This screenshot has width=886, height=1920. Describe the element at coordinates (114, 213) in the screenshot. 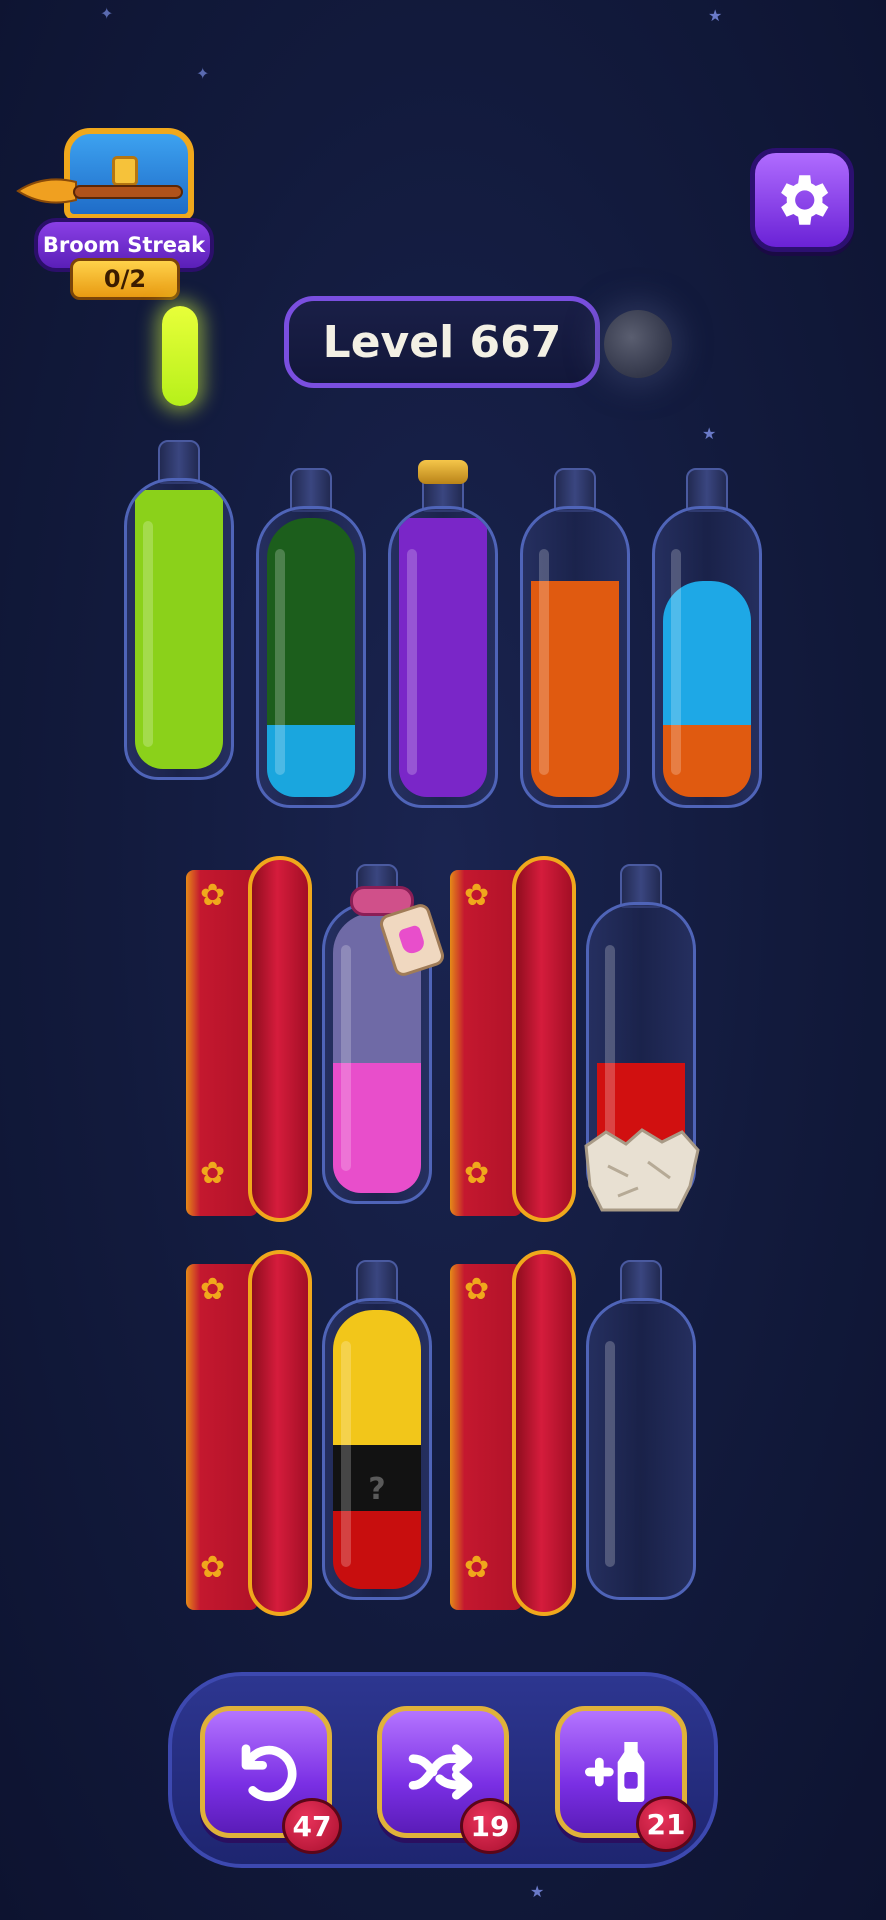

I see `broom-streak-widget: Broom Streak 0/2` at that location.